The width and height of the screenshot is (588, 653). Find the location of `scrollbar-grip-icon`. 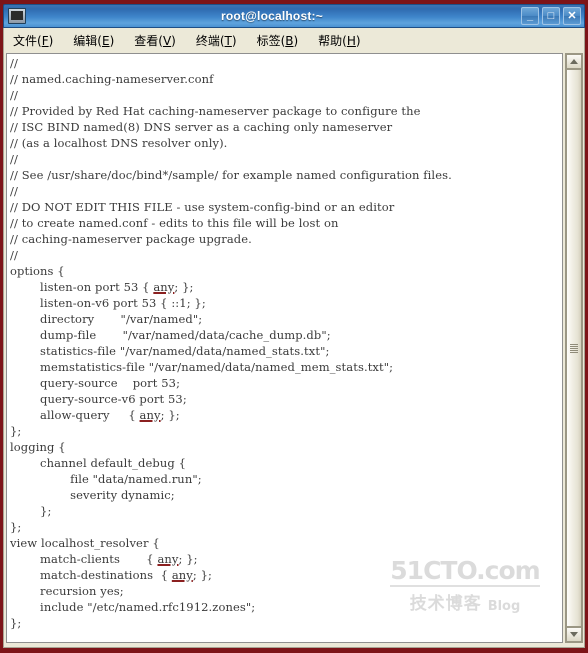

scrollbar-grip-icon is located at coordinates (574, 348).